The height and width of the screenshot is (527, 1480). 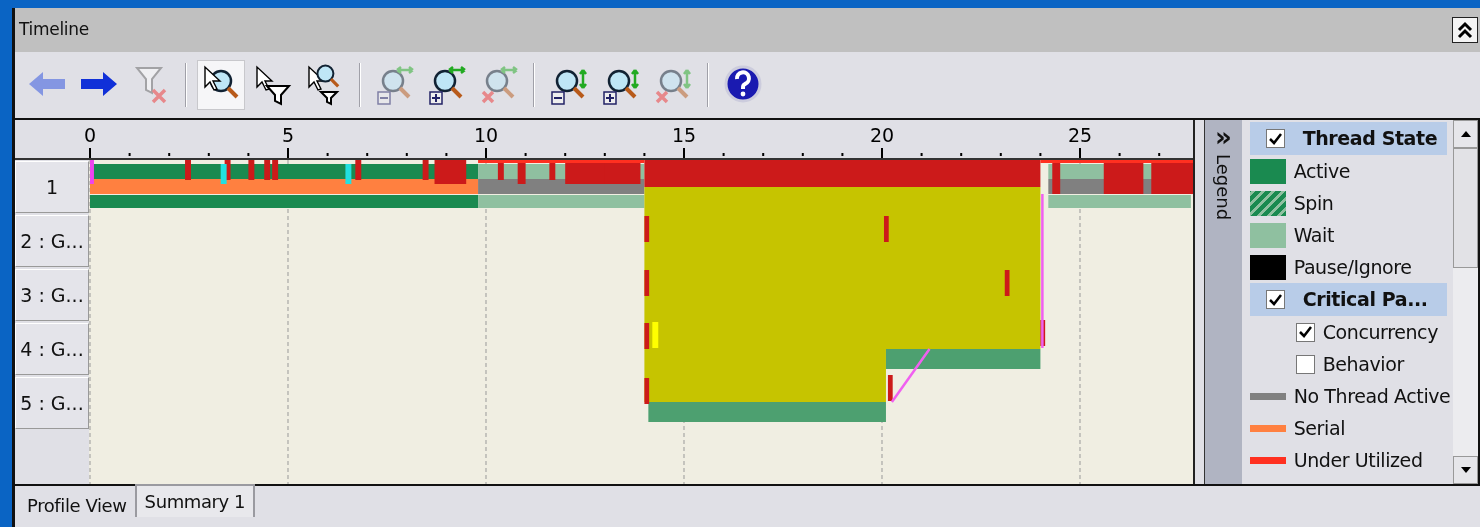 What do you see at coordinates (1223, 187) in the screenshot?
I see `legend-title: Legend` at bounding box center [1223, 187].